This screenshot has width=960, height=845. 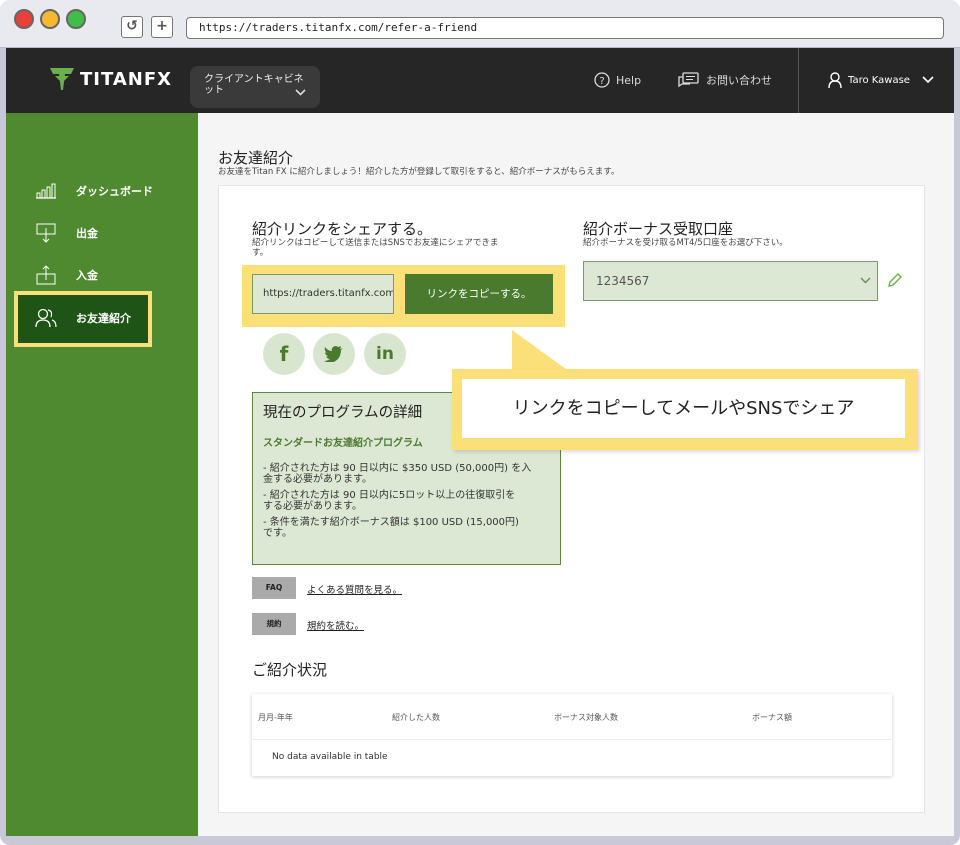 What do you see at coordinates (730, 281) in the screenshot?
I see `bonus-account-select: 1234567` at bounding box center [730, 281].